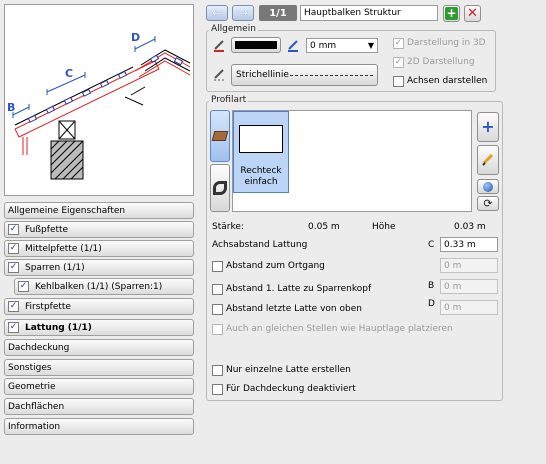 Image resolution: width=546 pixels, height=464 pixels. Describe the element at coordinates (99, 286) in the screenshot. I see `section-label: Kehlbalken (1/1) (Sparren:1)` at that location.